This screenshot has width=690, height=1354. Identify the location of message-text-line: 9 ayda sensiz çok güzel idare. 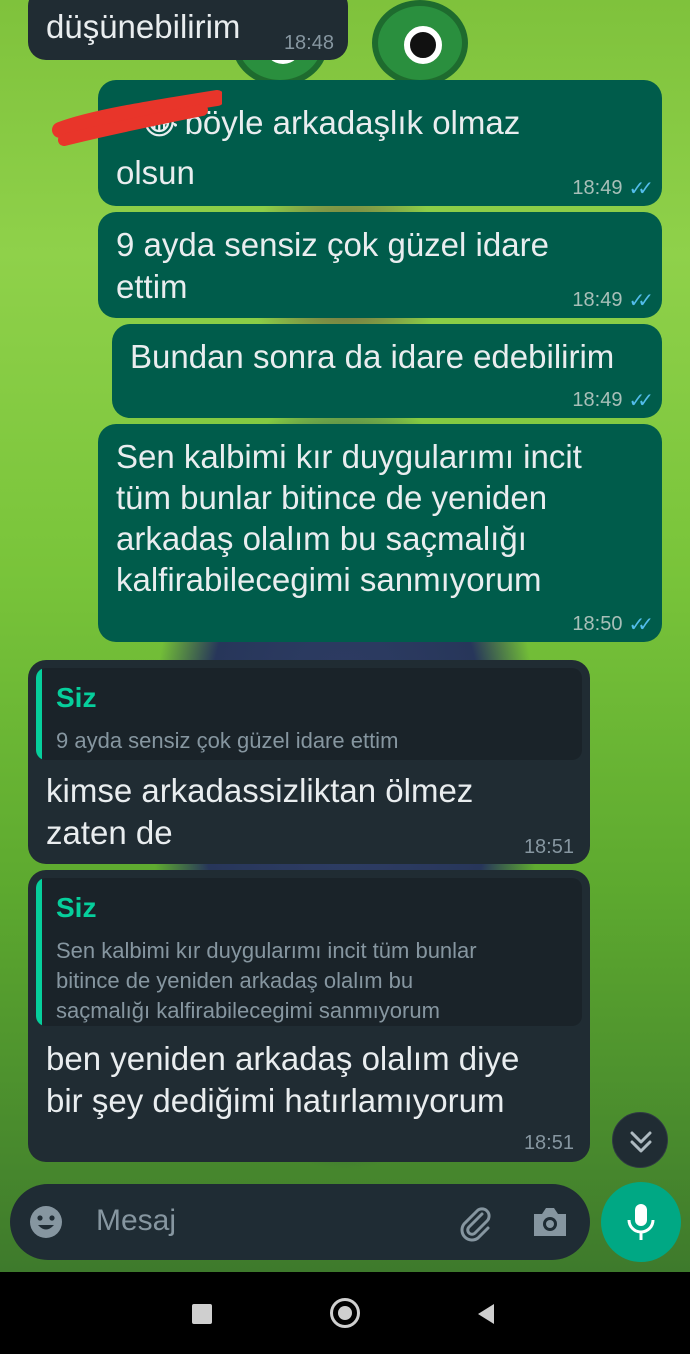
(332, 244).